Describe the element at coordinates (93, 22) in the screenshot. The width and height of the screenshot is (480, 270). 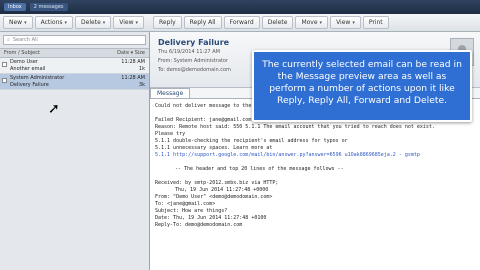
I see `delete-menu-button: Delete ▾` at that location.